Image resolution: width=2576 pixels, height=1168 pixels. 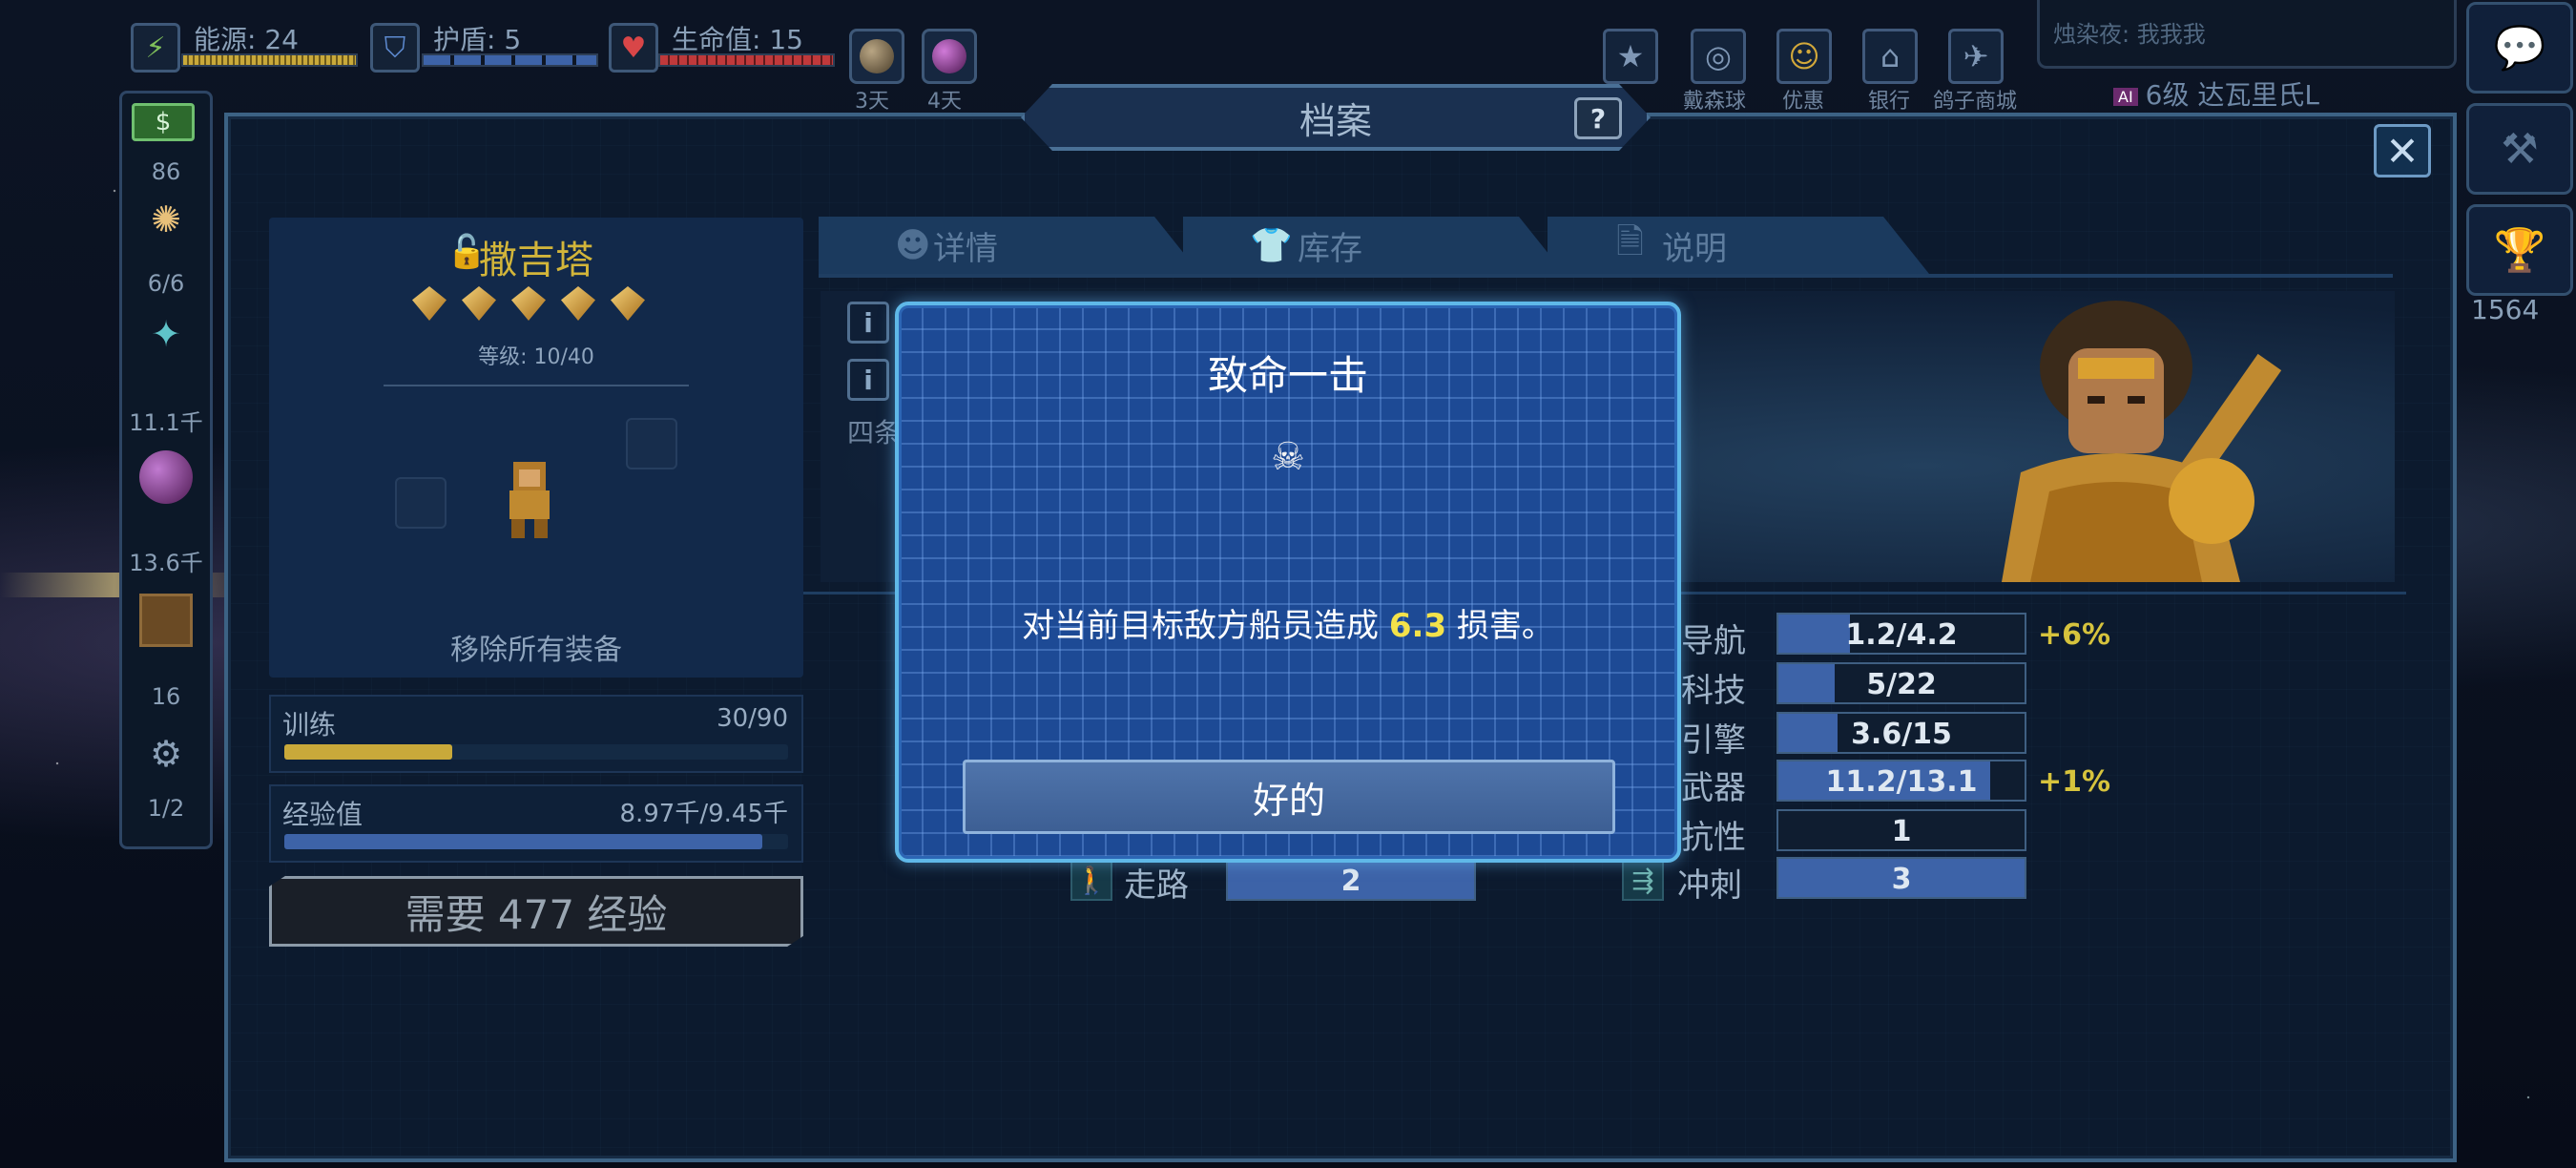 I want to click on weapon-slot, so click(x=421, y=503).